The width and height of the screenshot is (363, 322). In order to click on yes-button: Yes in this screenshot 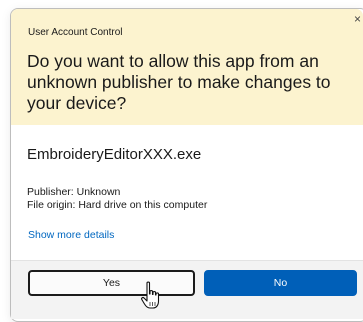, I will do `click(111, 283)`.